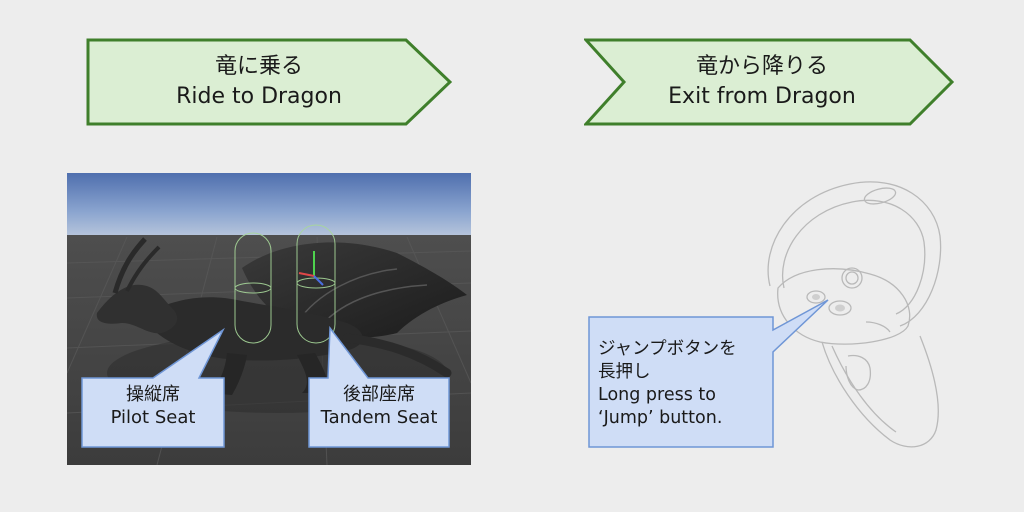  Describe the element at coordinates (258, 66) in the screenshot. I see `ride-title-ja: 竜に乗る` at that location.